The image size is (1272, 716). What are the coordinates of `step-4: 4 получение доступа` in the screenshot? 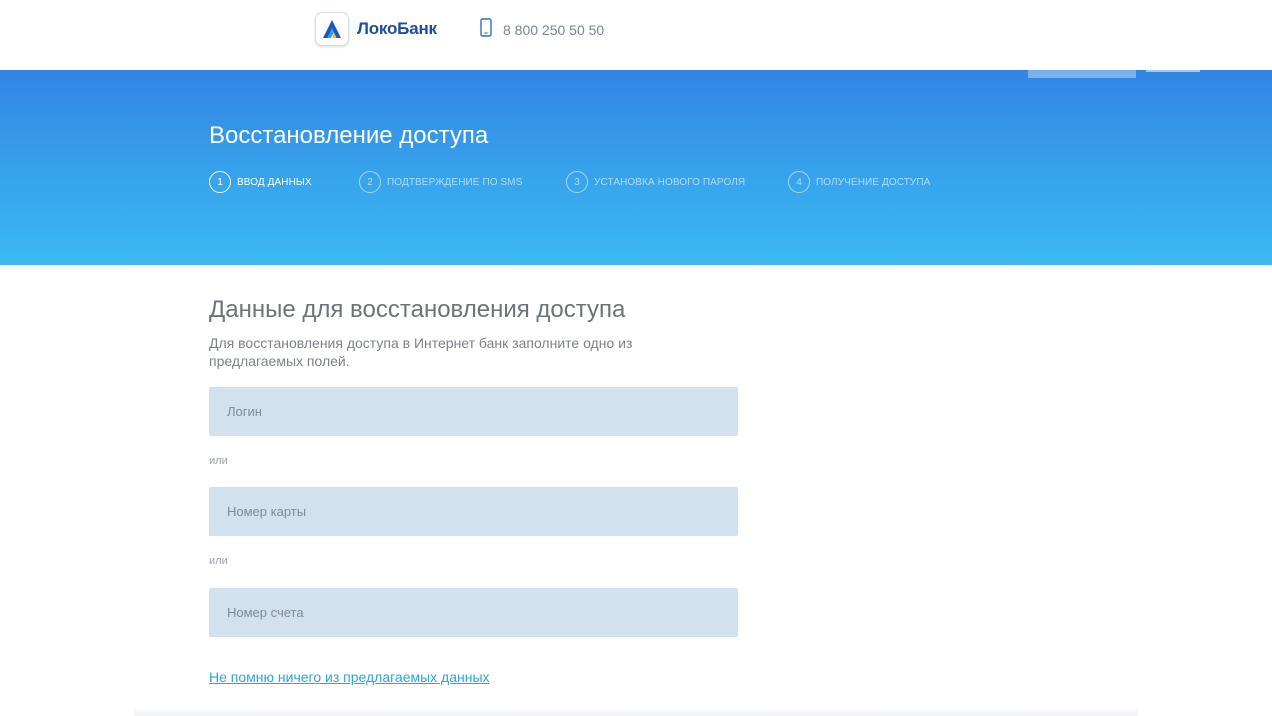 It's located at (859, 182).